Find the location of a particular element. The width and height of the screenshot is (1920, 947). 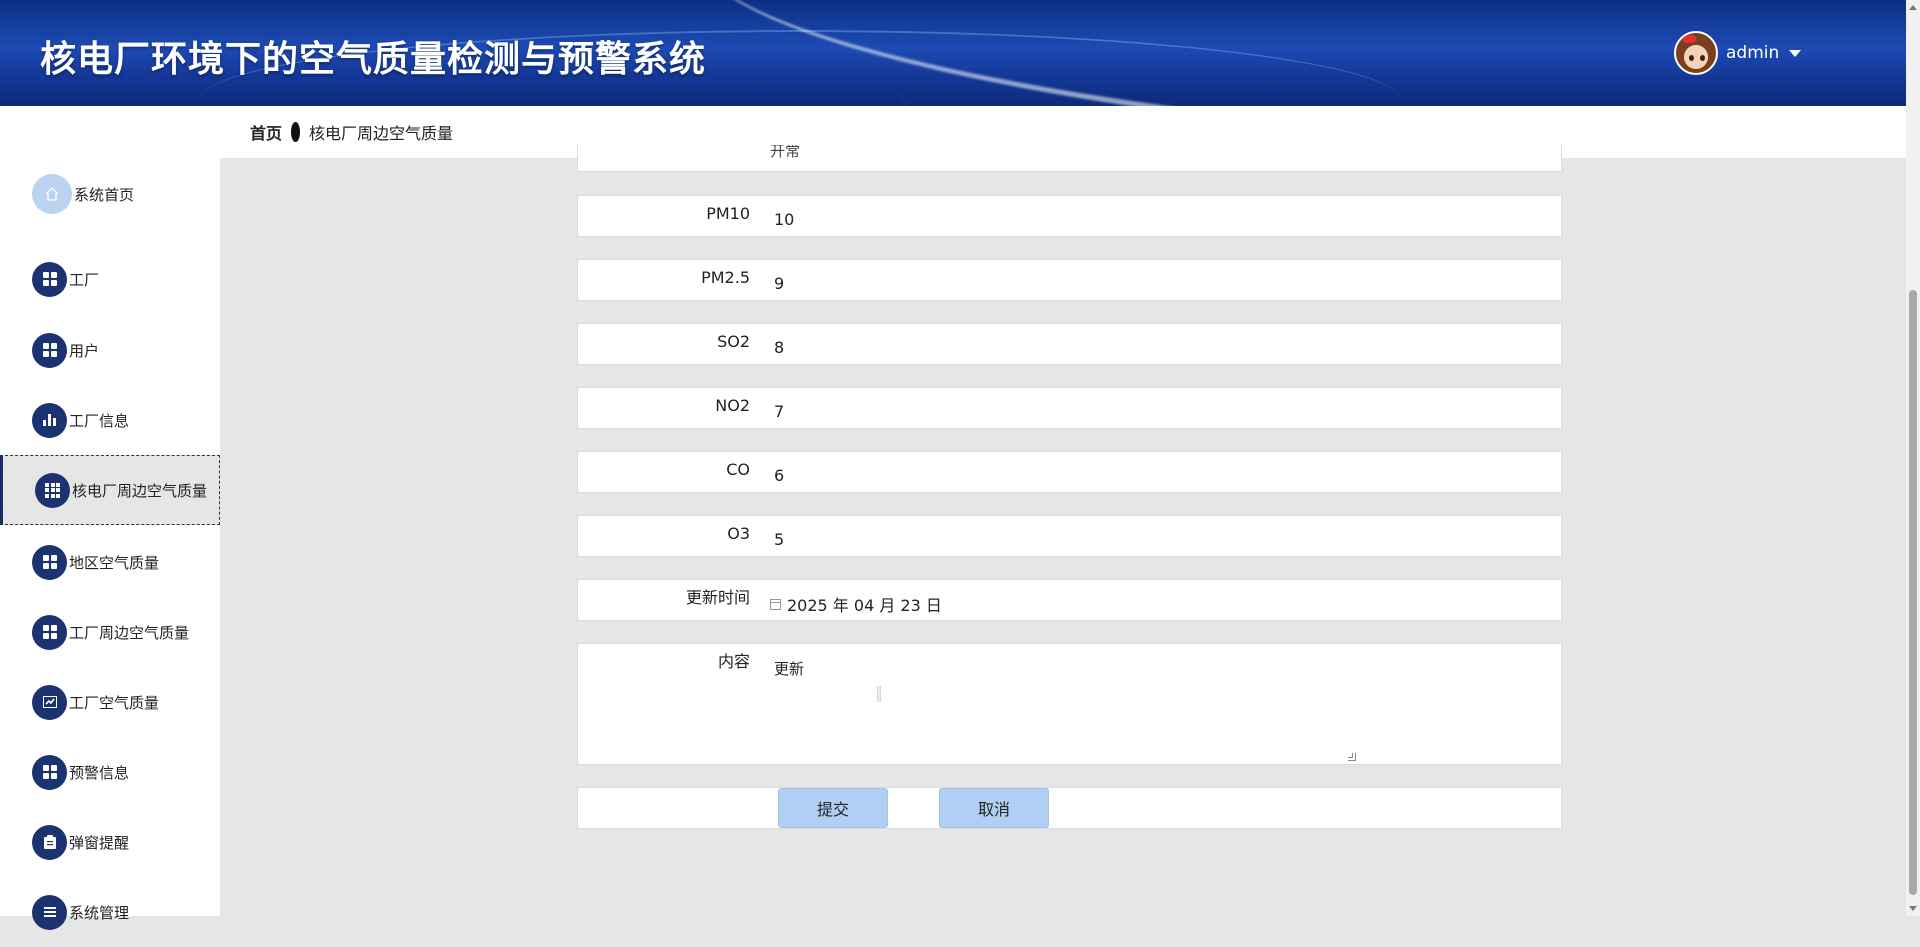

sidebar-item-label: 工厂 is located at coordinates (84, 279).